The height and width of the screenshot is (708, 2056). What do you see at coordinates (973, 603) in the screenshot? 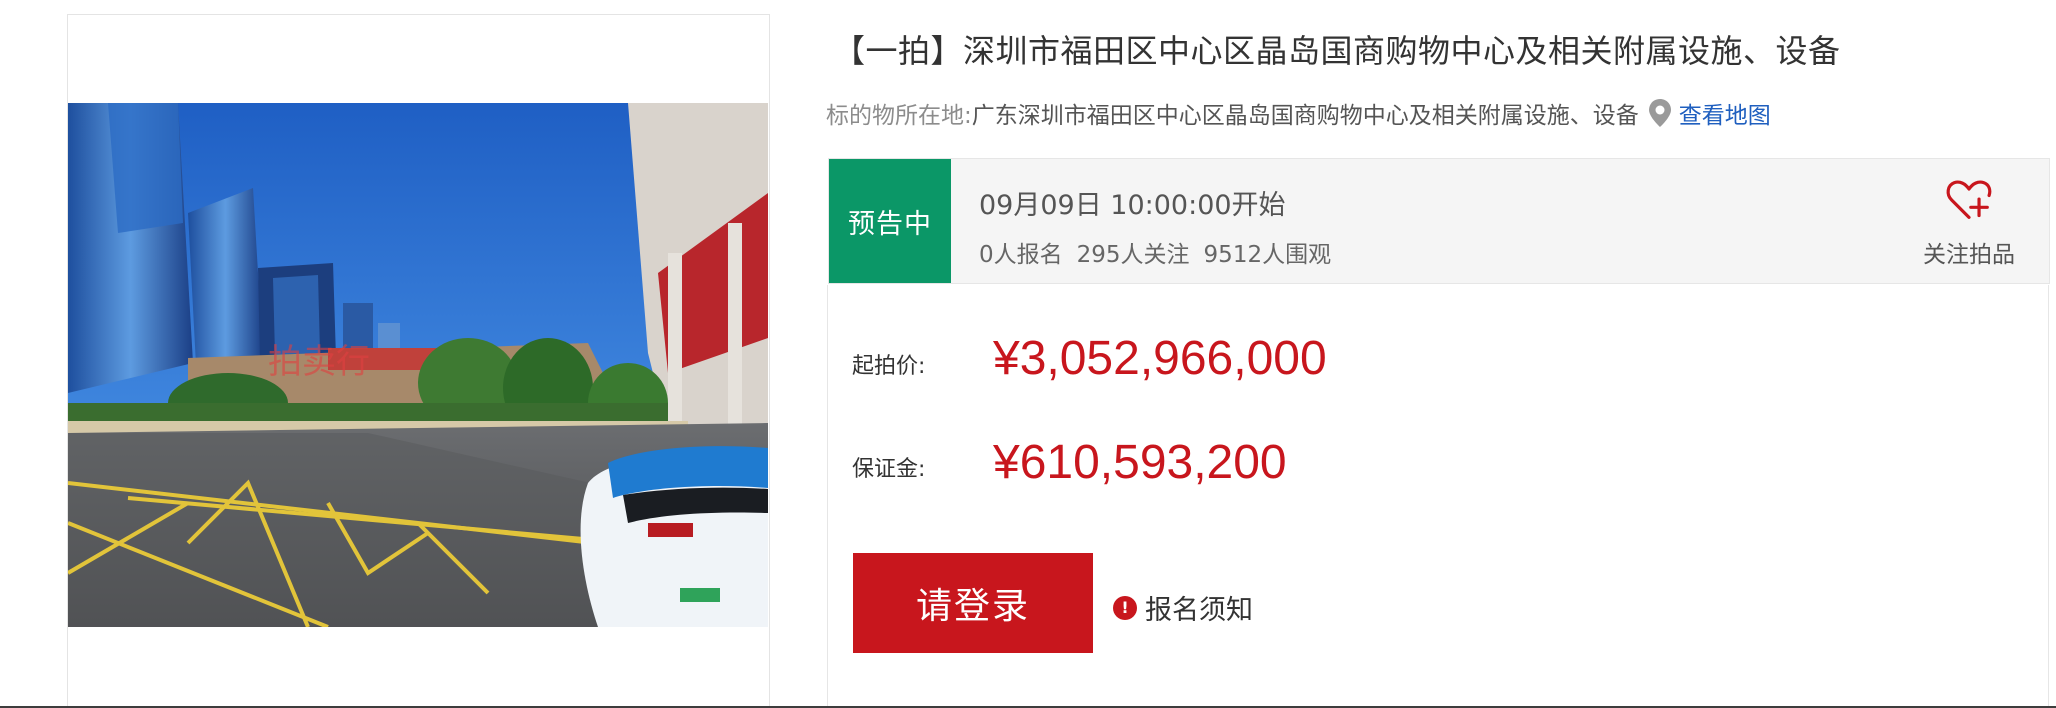
I see `login-button: 请登录` at bounding box center [973, 603].